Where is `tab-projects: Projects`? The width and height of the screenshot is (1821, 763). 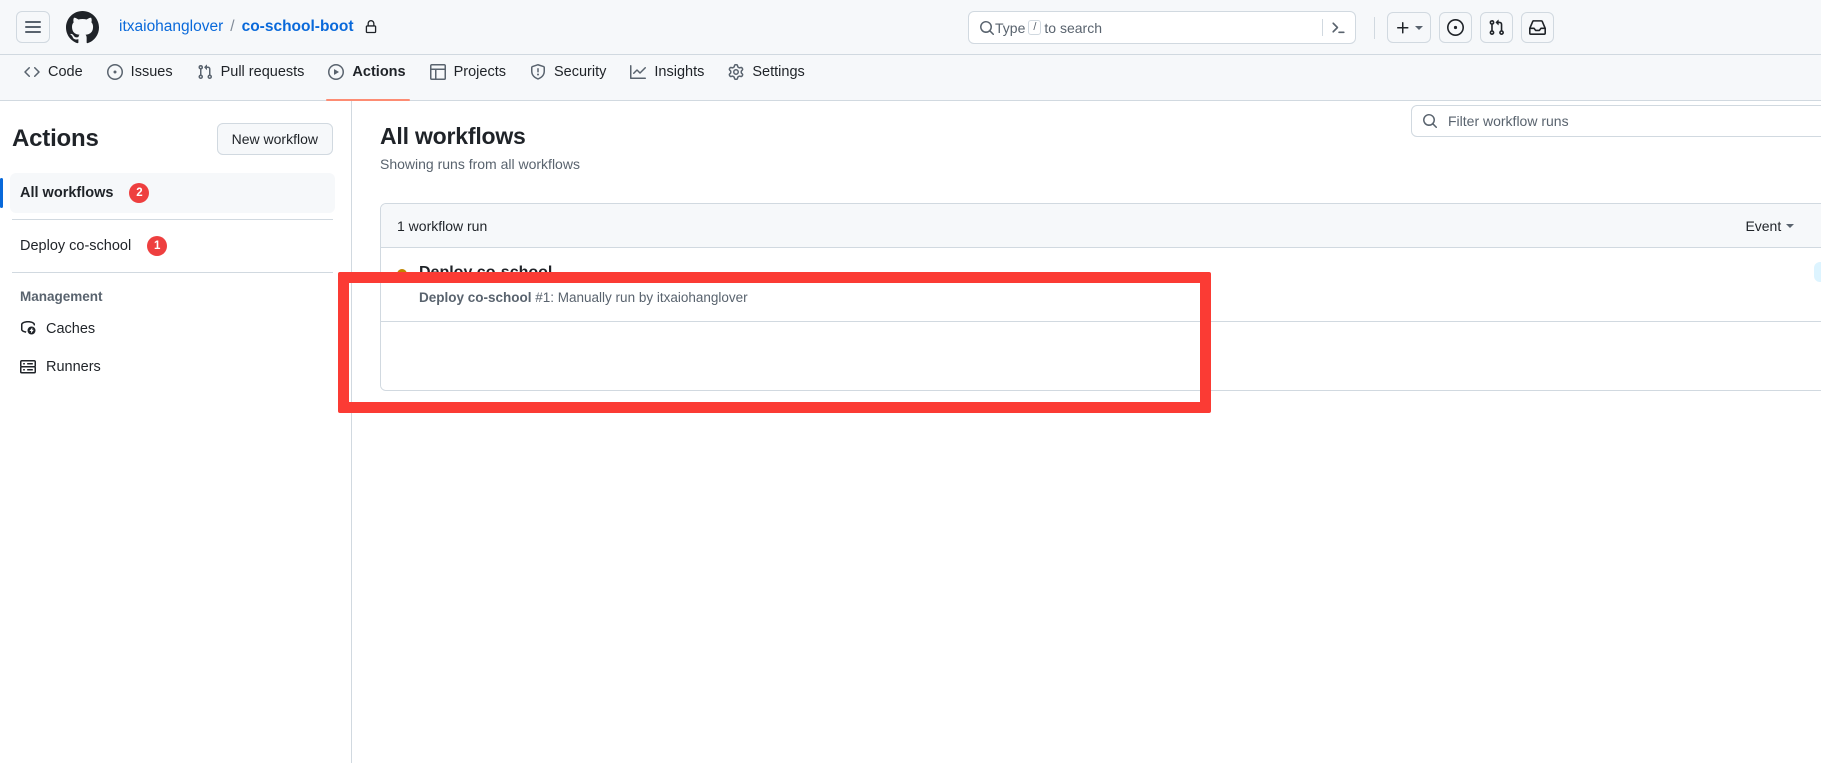
tab-projects: Projects is located at coordinates (469, 77).